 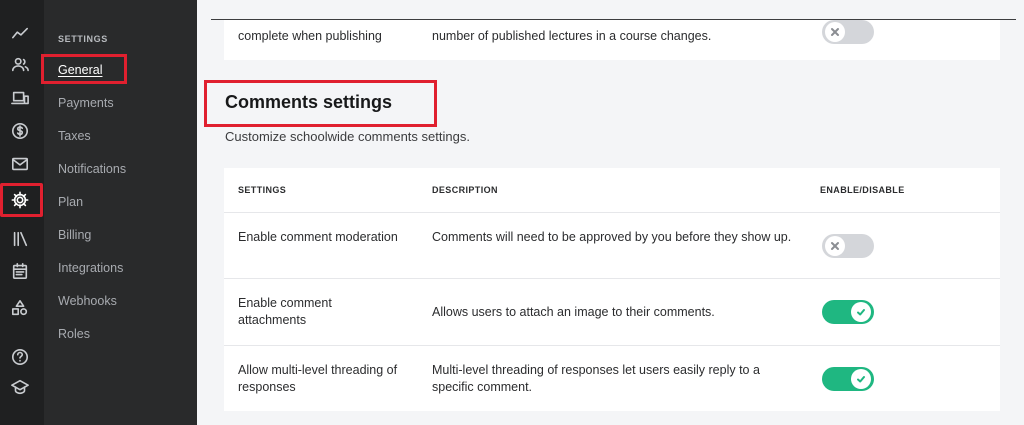 What do you see at coordinates (848, 246) in the screenshot?
I see `comment-moderation-toggle` at bounding box center [848, 246].